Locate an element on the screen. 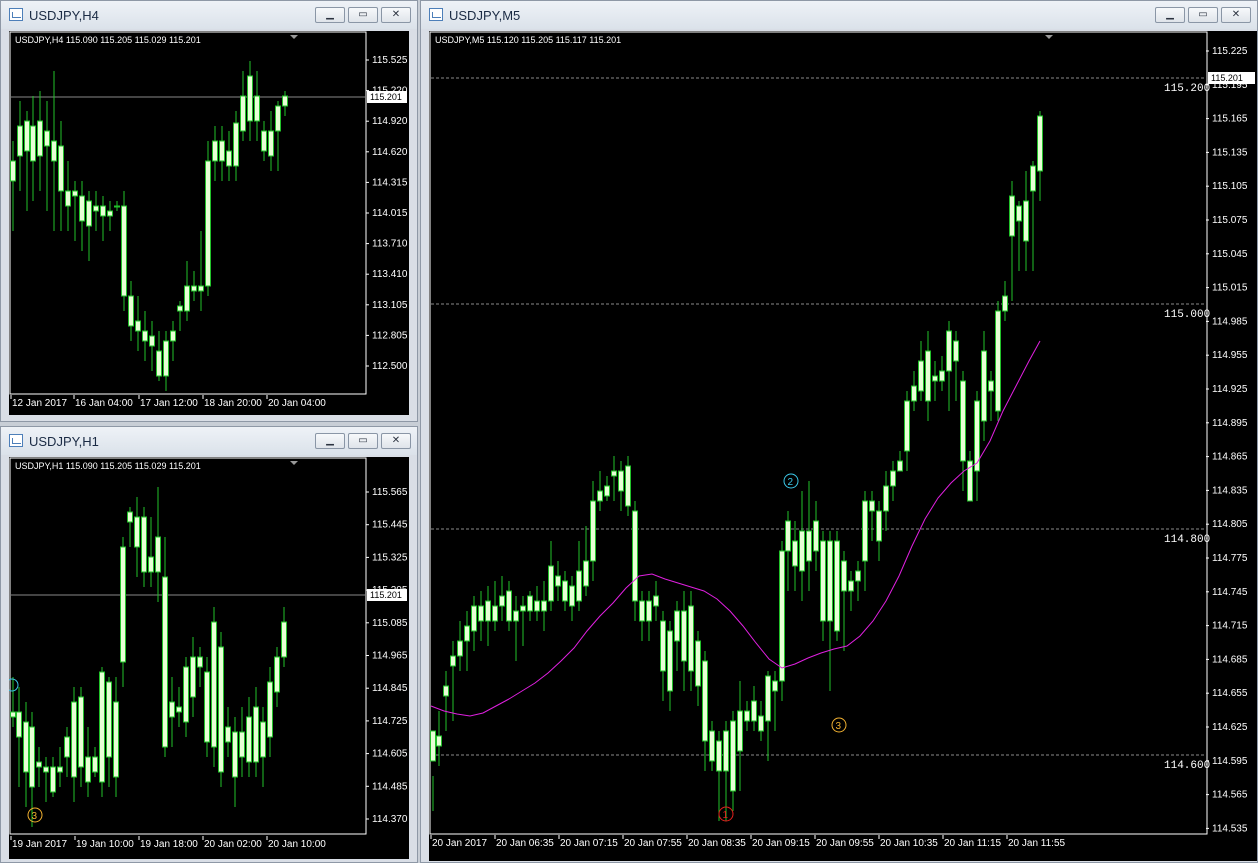 This screenshot has width=1258, height=863. price-axis-label: 114.895 is located at coordinates (1230, 423).